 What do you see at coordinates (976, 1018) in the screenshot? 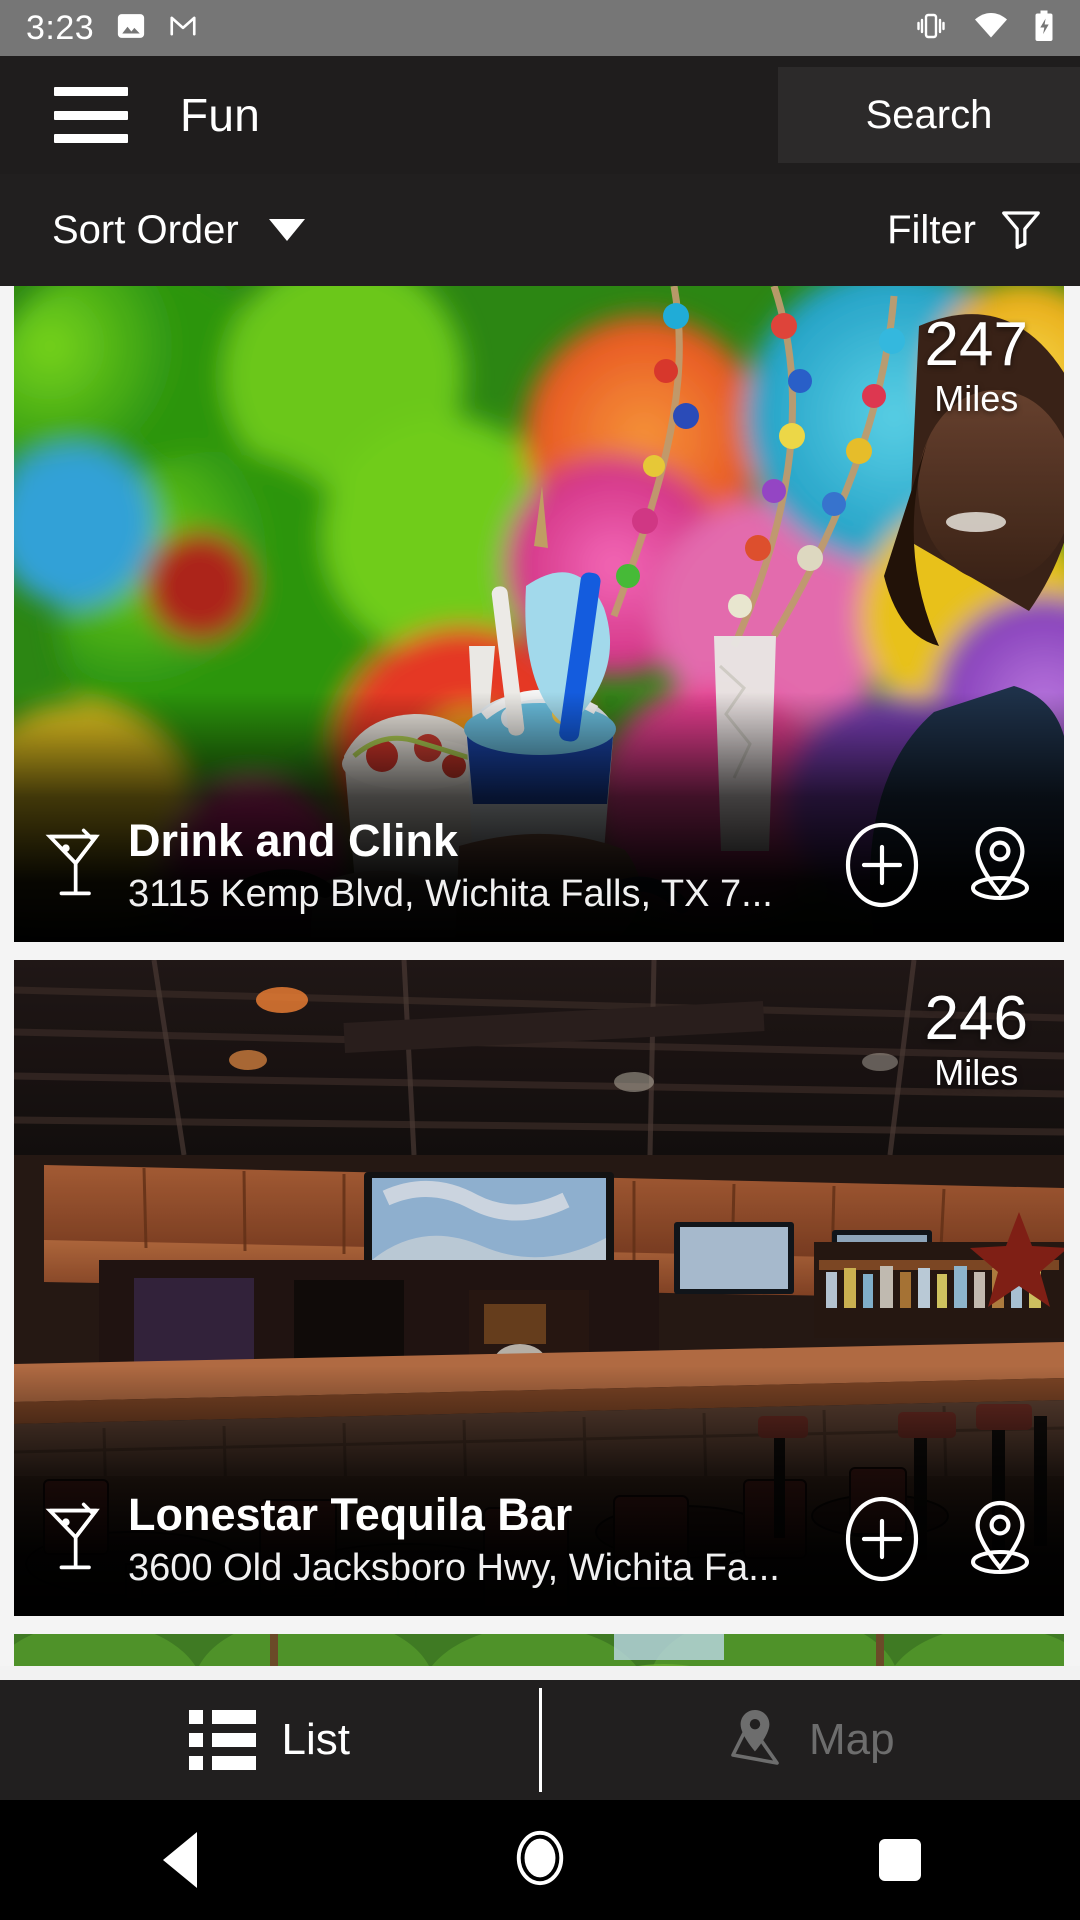
I see `distance-value: 246` at bounding box center [976, 1018].